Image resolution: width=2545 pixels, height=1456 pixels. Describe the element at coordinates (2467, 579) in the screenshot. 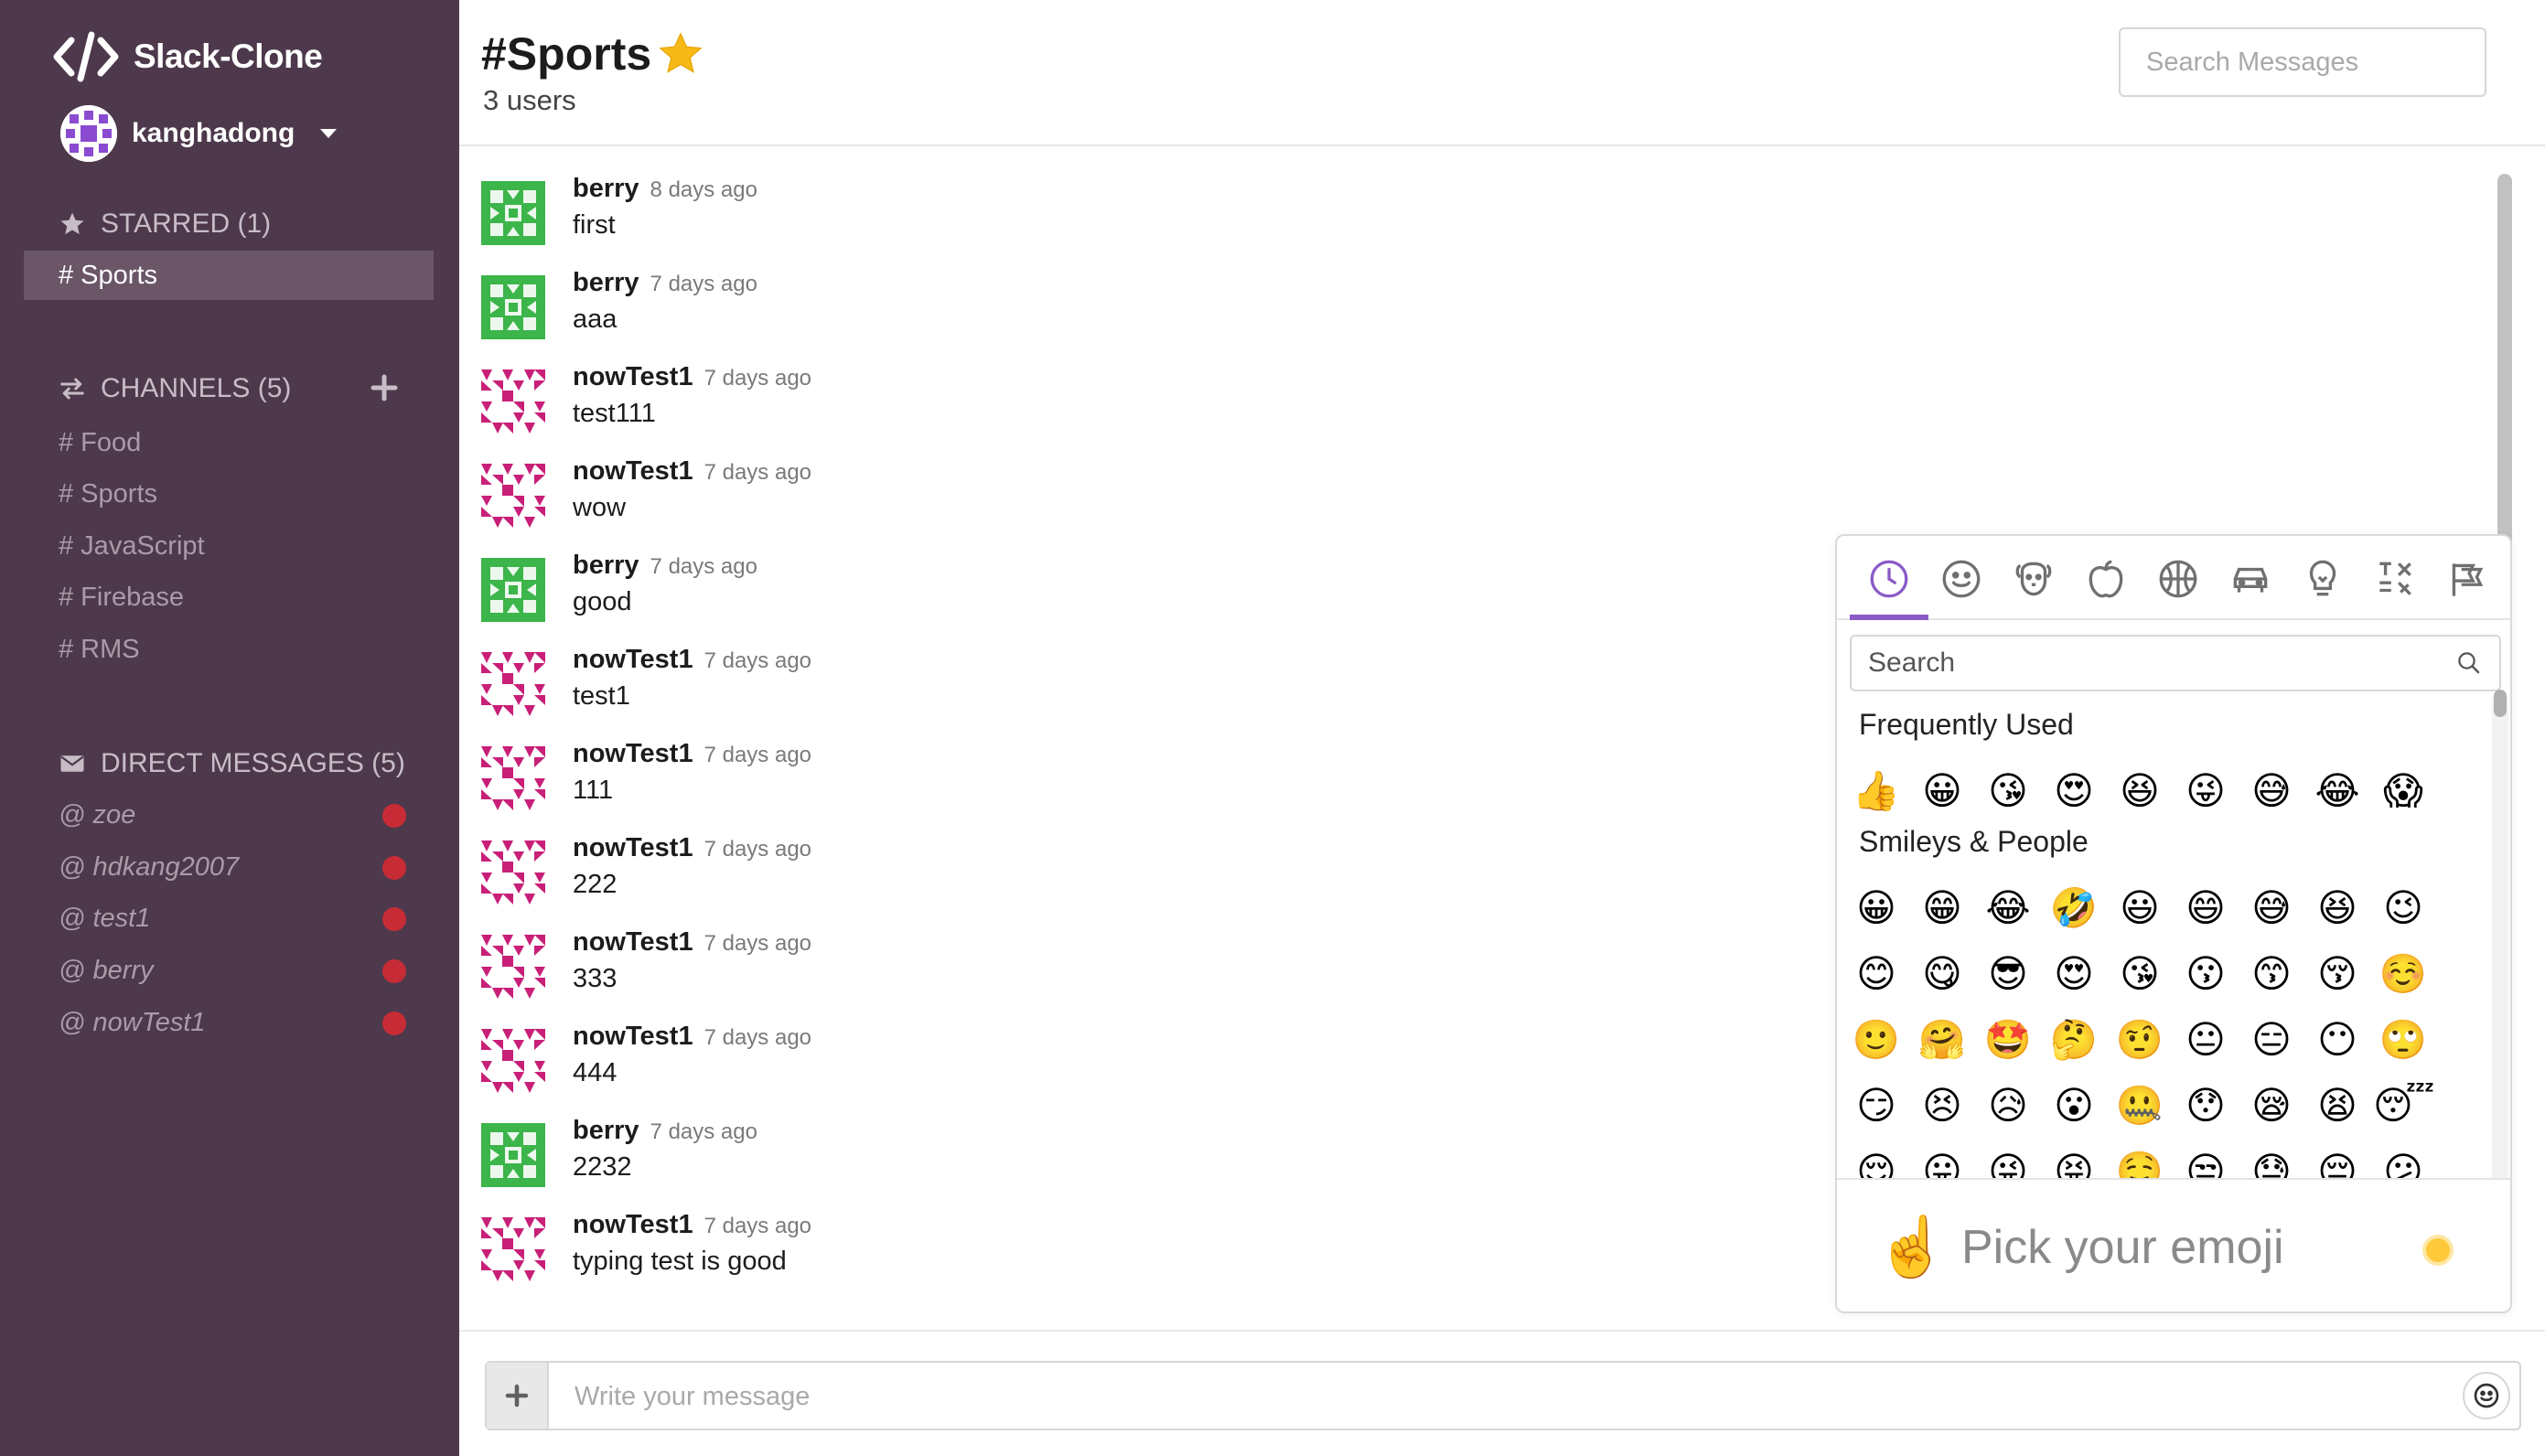

I see `flags-icon` at that location.